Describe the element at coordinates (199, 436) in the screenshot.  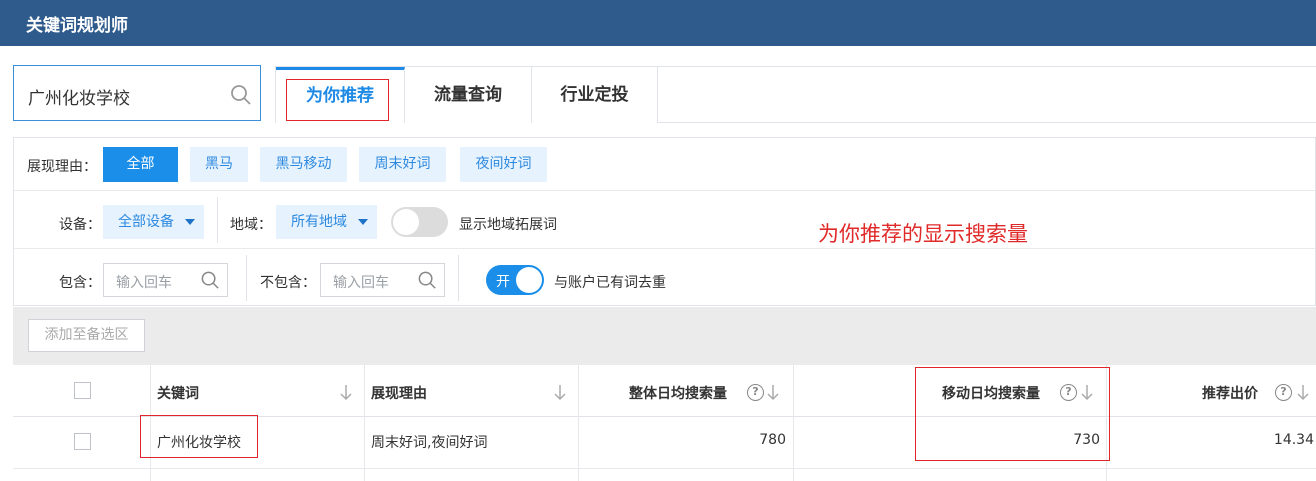
I see `highlight-box-keyword` at that location.